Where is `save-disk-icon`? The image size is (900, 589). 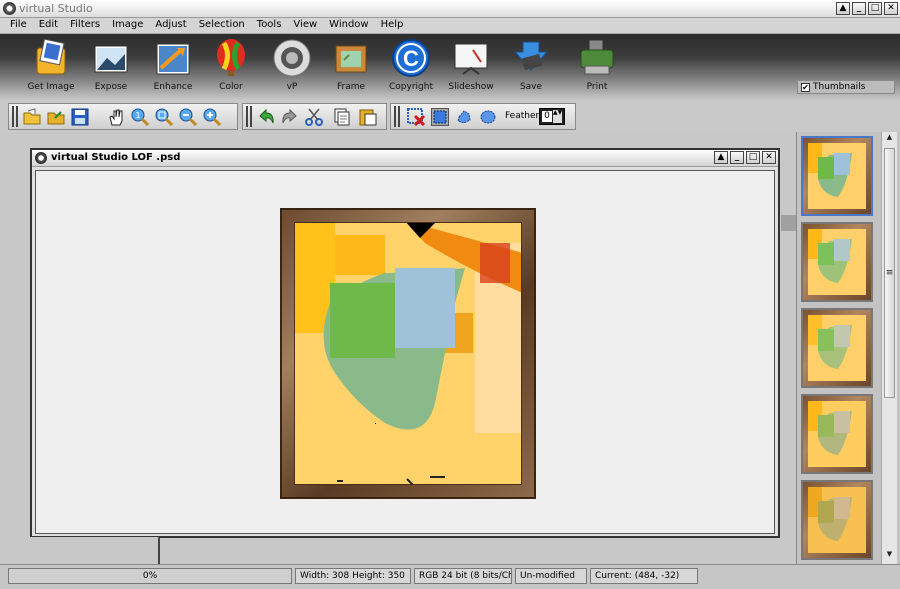 save-disk-icon is located at coordinates (80, 117).